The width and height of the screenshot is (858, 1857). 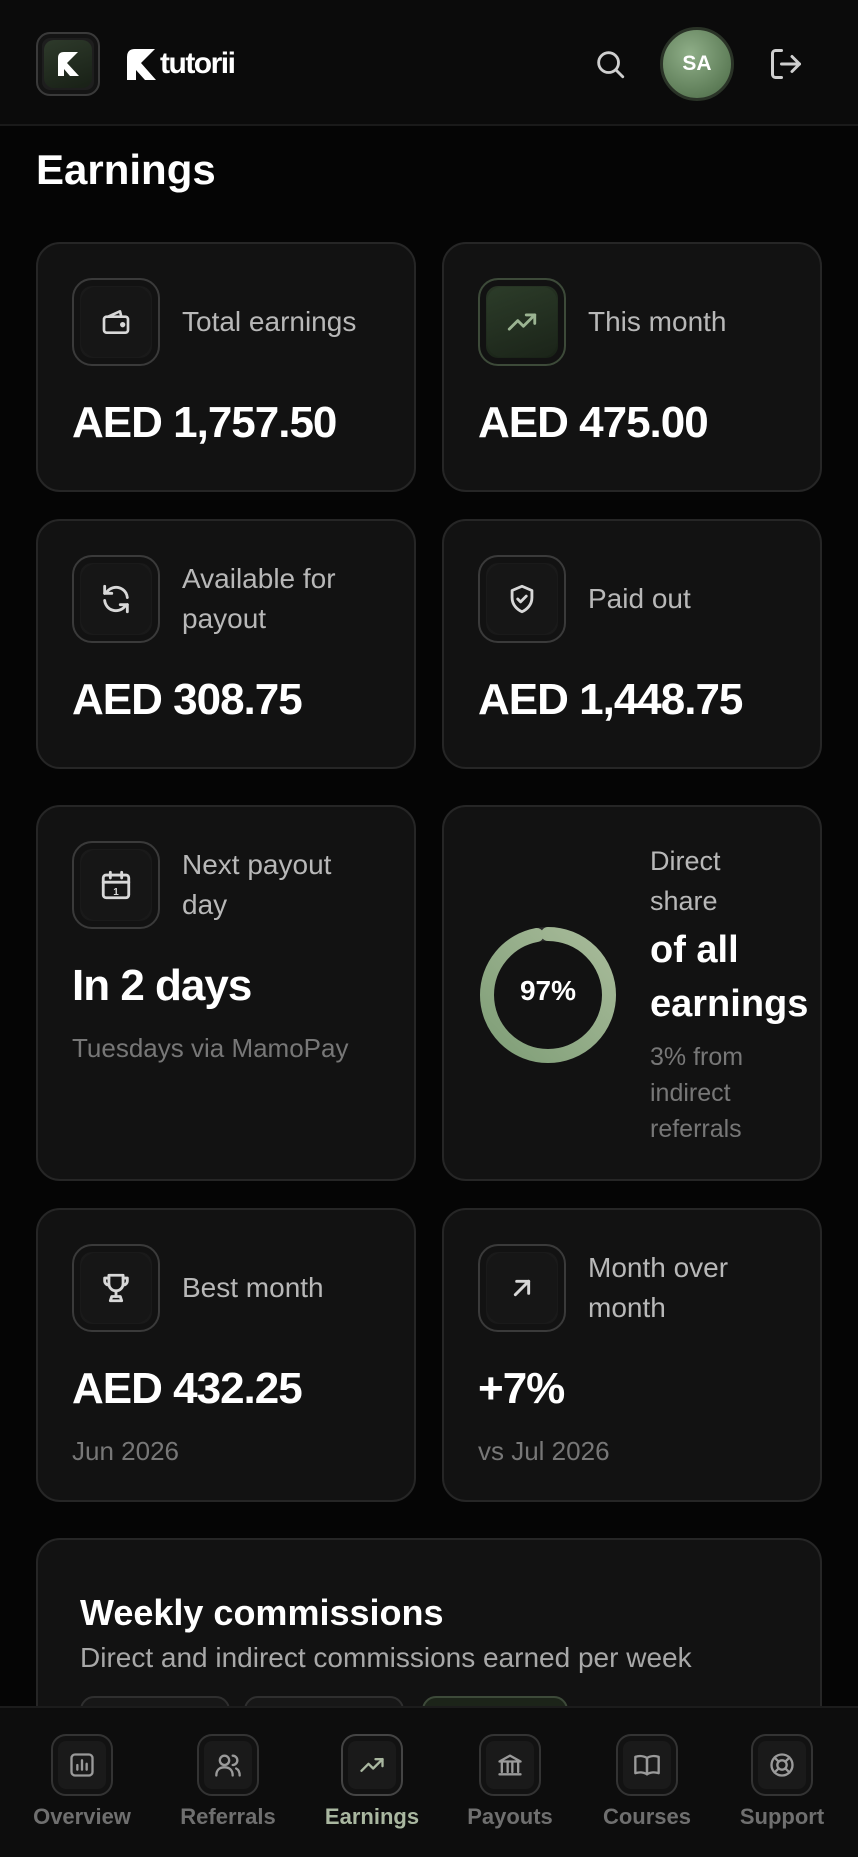 What do you see at coordinates (226, 1355) in the screenshot?
I see `best-month-card: Best month AED 432.25 Jun 2026` at bounding box center [226, 1355].